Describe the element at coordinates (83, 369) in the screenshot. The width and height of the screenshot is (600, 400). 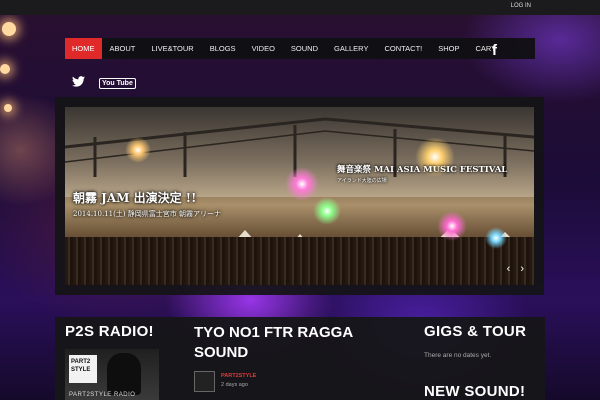
I see `radio-logo: PART2 STYLE` at that location.